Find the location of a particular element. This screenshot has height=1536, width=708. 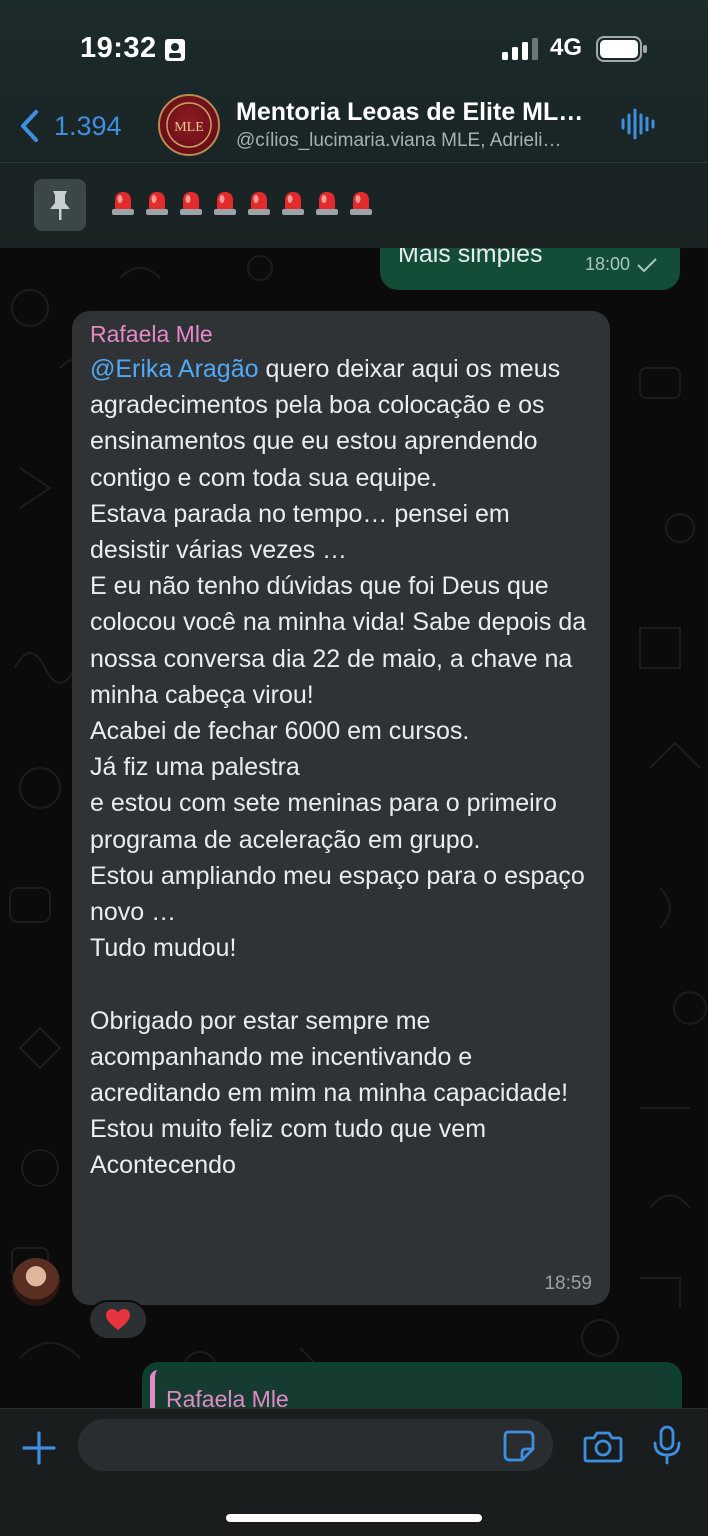

signal-icon is located at coordinates (520, 49).